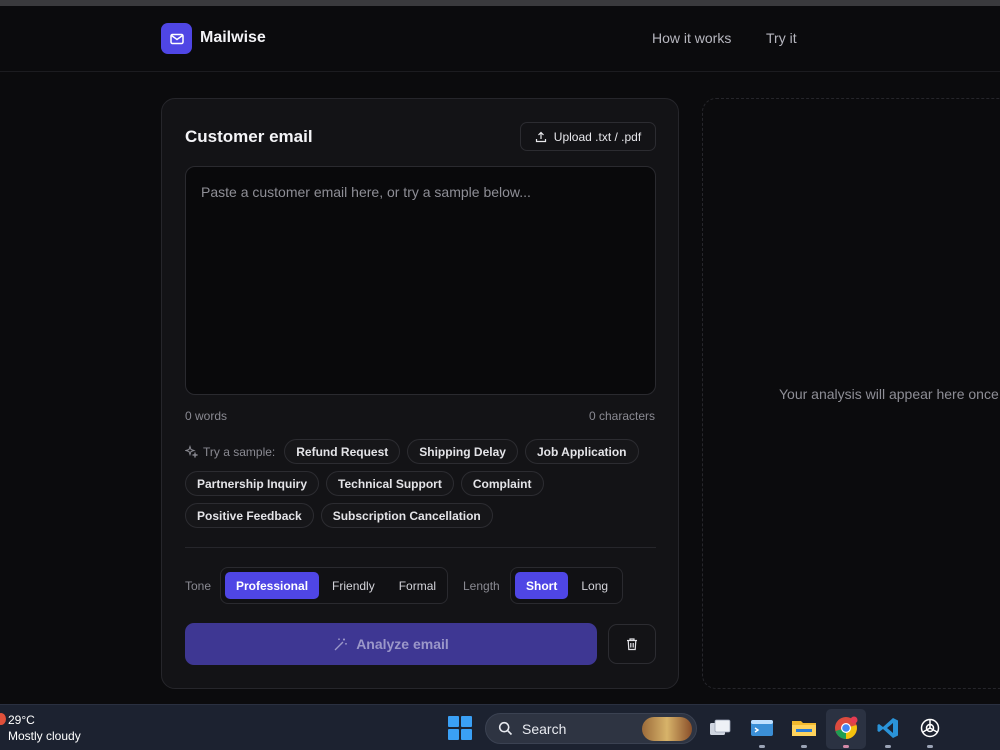  I want to click on length-option-long: Long, so click(594, 585).